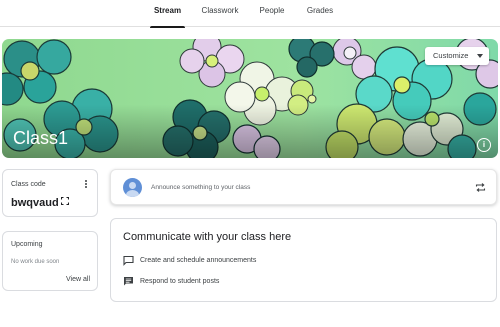  What do you see at coordinates (180, 281) in the screenshot?
I see `communicate-item-label: Respond to student posts` at bounding box center [180, 281].